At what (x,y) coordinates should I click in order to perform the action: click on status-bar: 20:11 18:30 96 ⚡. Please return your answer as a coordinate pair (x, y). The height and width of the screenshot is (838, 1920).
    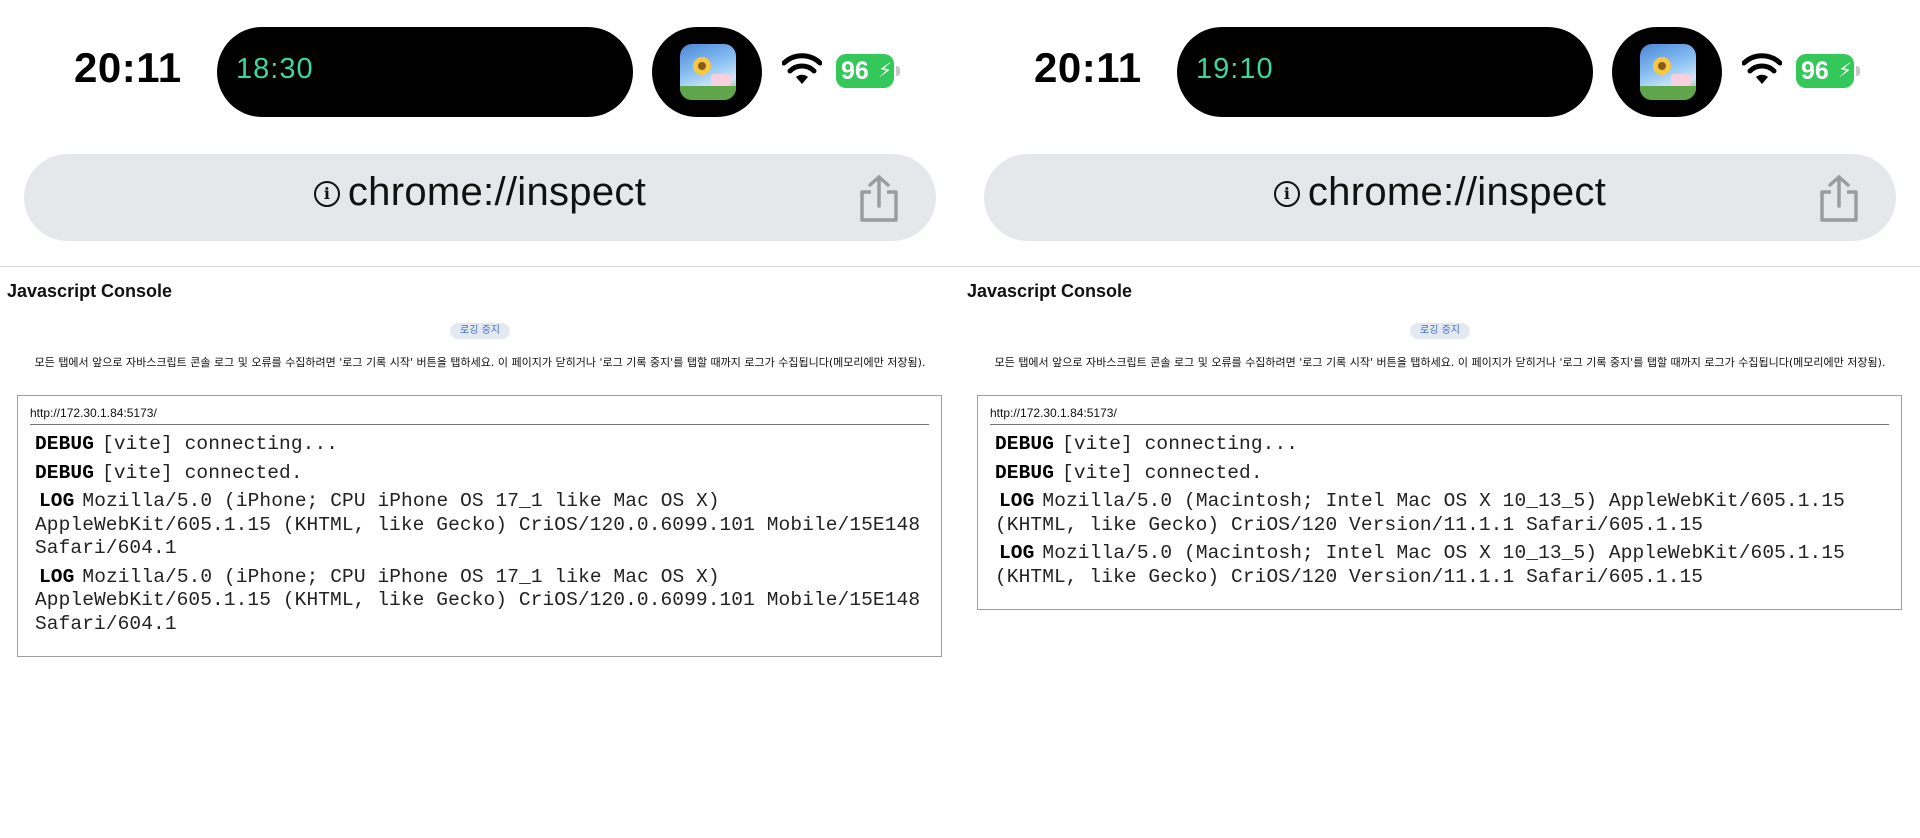
    Looking at the image, I should click on (480, 70).